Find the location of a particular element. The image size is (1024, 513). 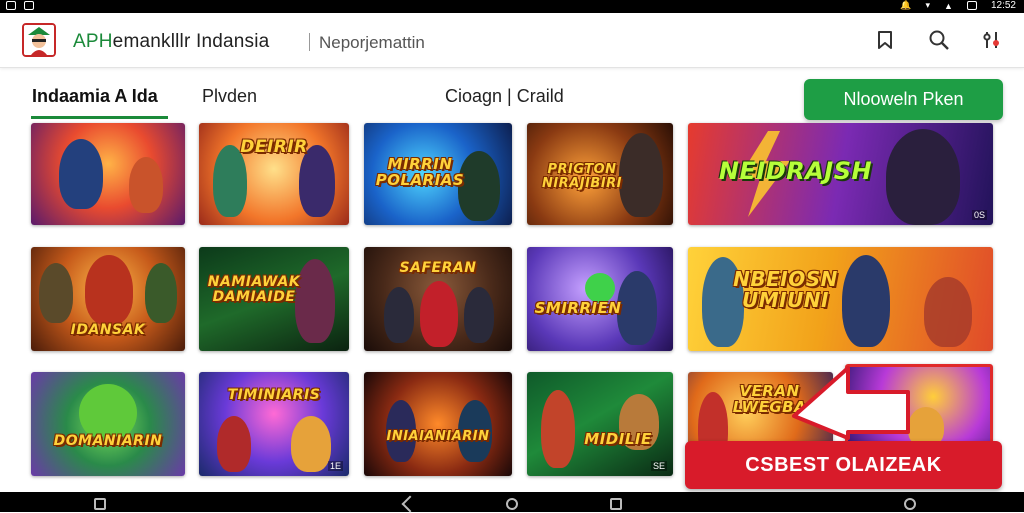

game-title: MIRRIN POLARIAS is located at coordinates (420, 172).